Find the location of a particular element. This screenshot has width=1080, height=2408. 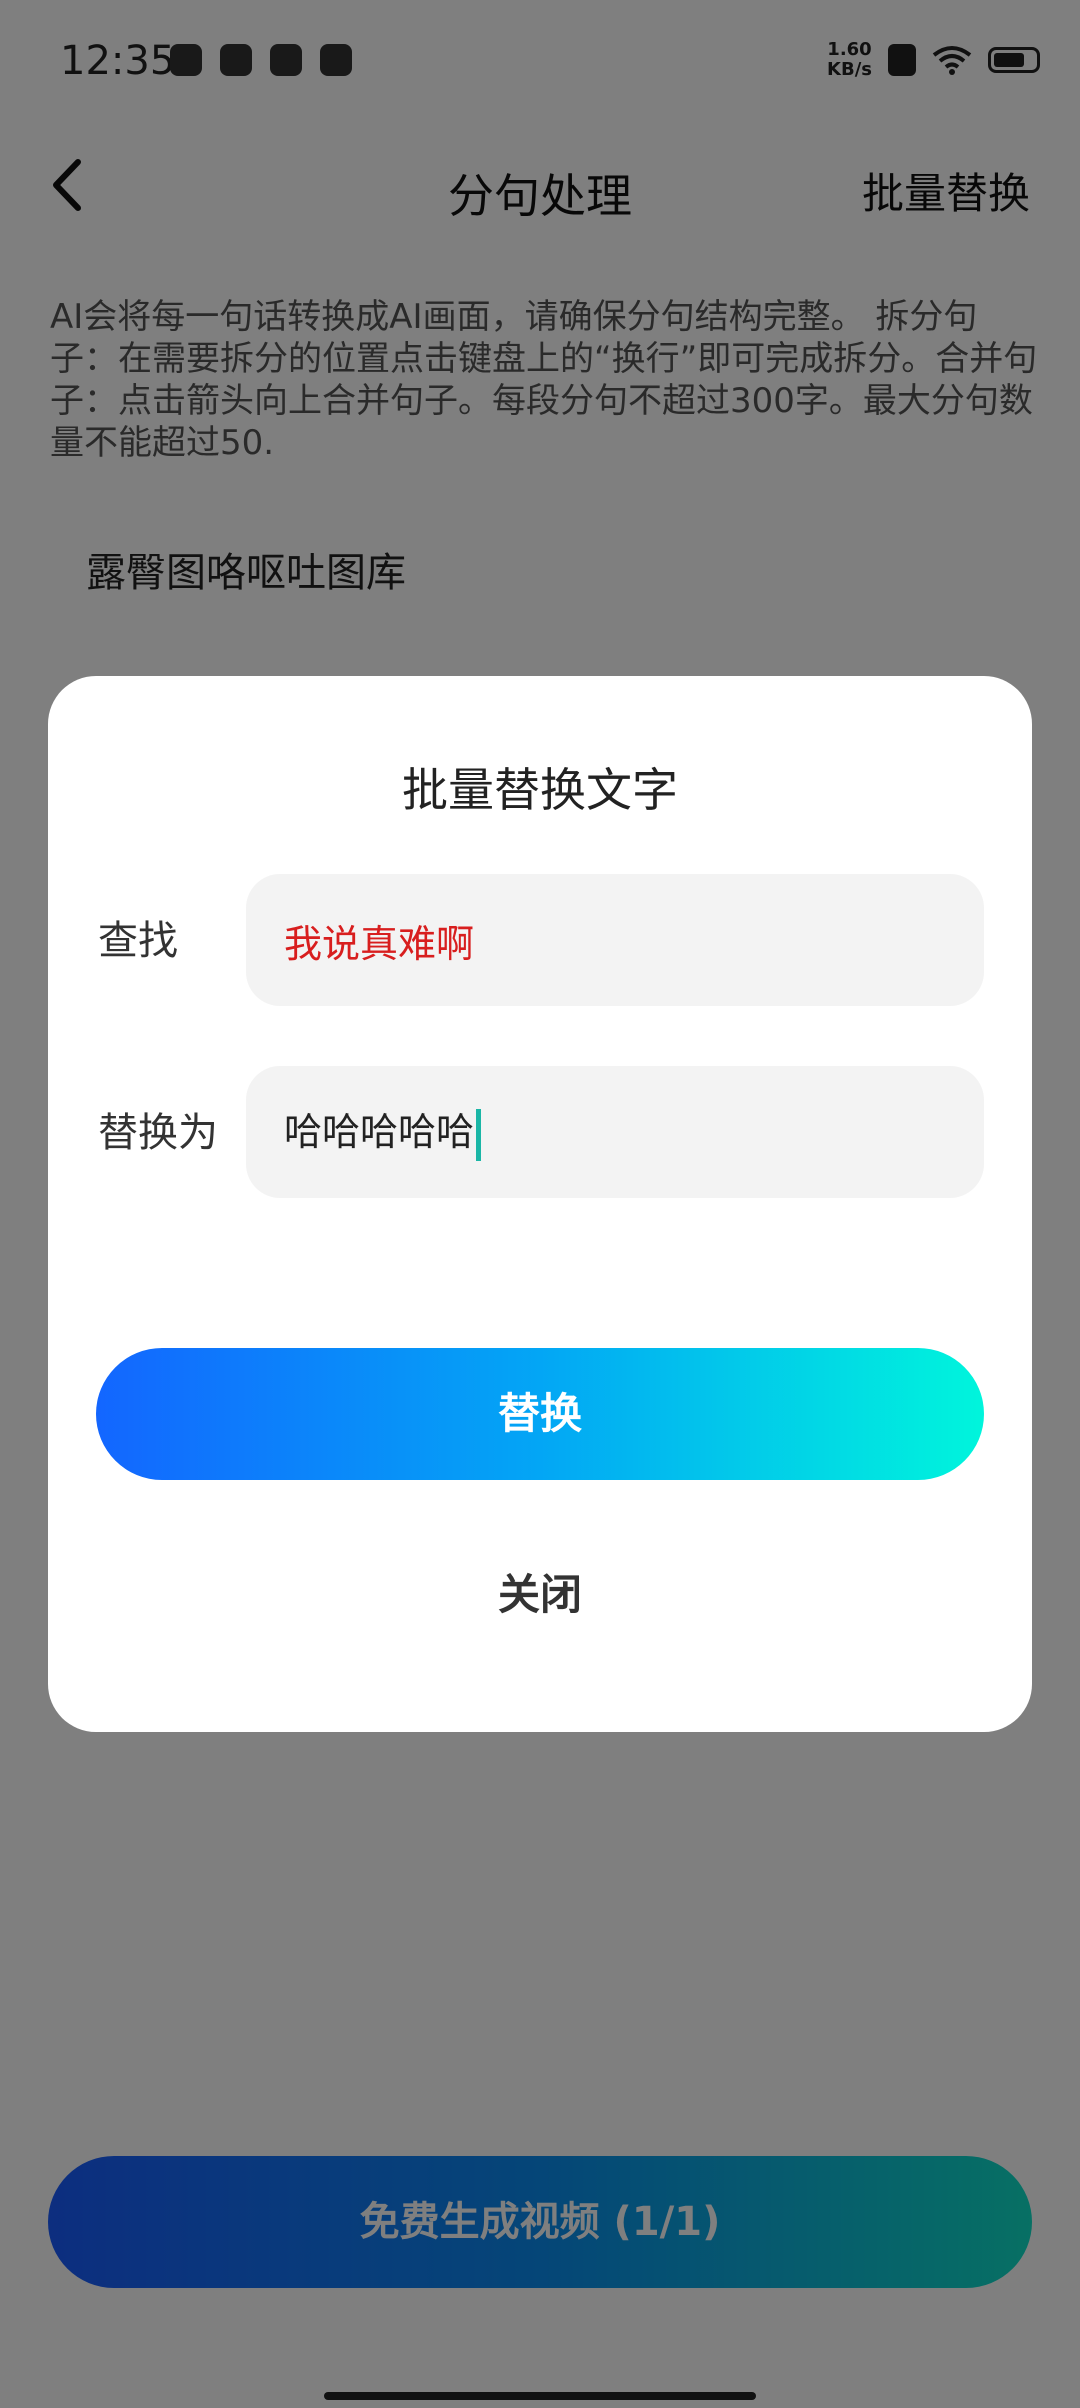

find-input is located at coordinates (615, 940).